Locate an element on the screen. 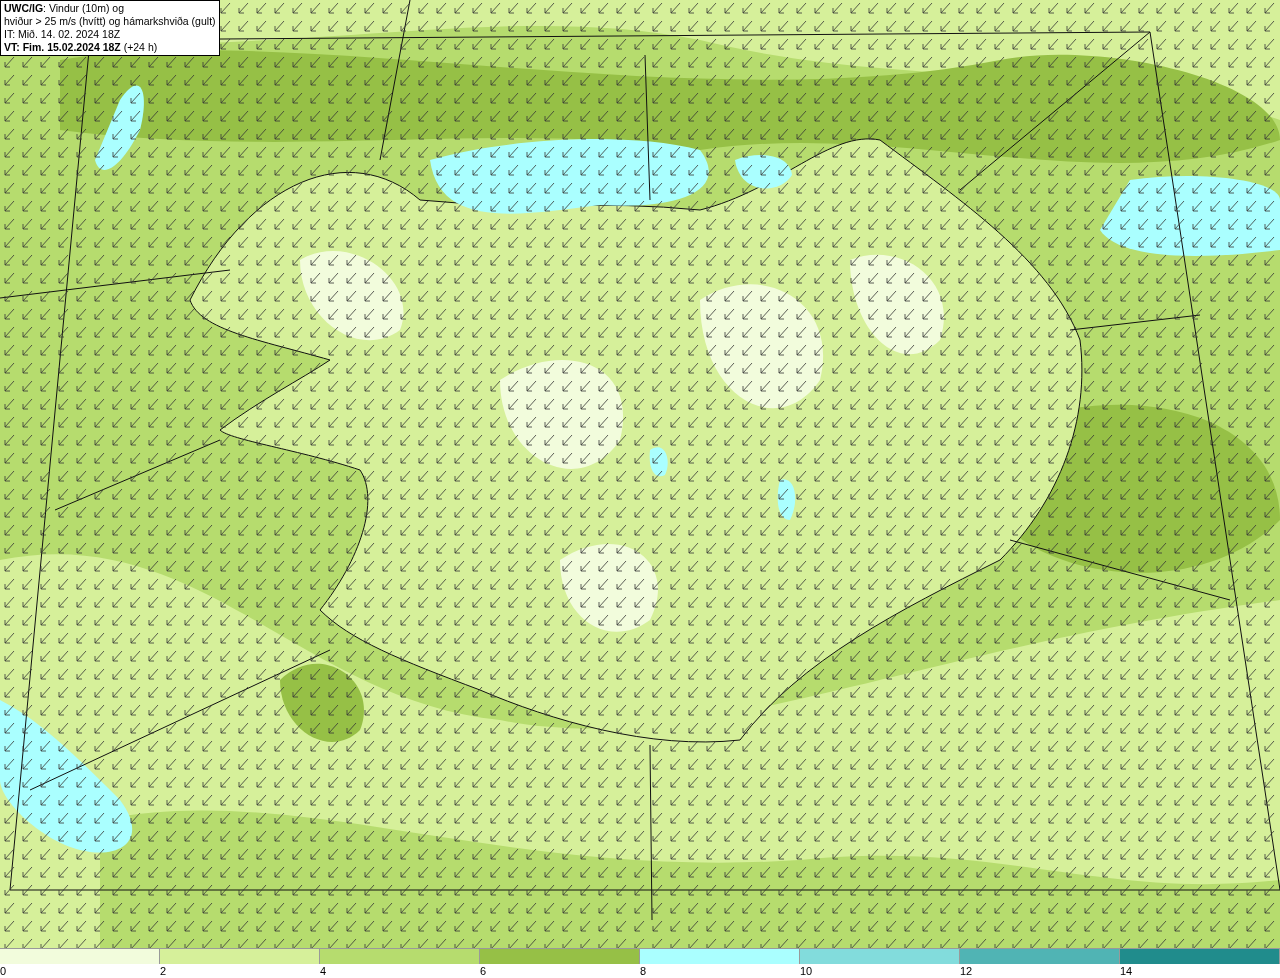  legend-tick-label: 12 is located at coordinates (966, 971).